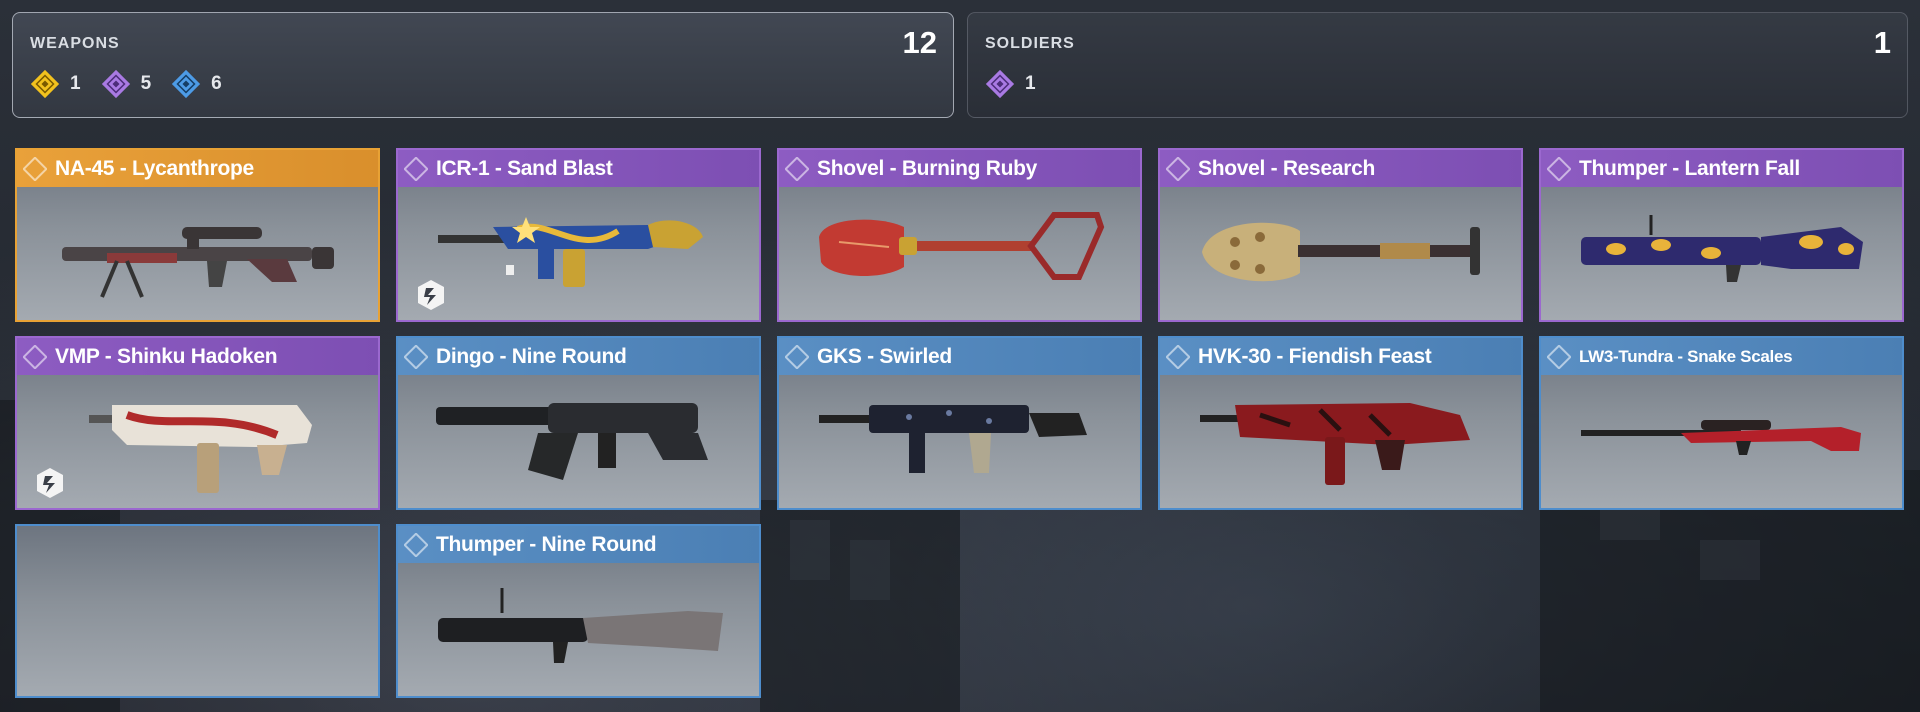 The height and width of the screenshot is (712, 1920). What do you see at coordinates (546, 544) in the screenshot?
I see `weapon-name: Thumper - Nine Round` at bounding box center [546, 544].